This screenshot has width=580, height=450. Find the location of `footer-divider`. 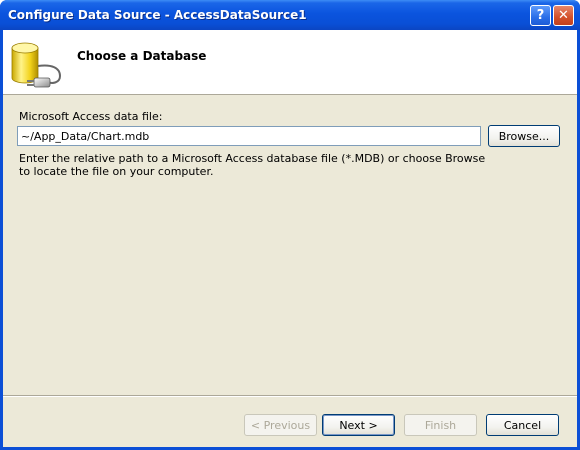

footer-divider is located at coordinates (290, 396).